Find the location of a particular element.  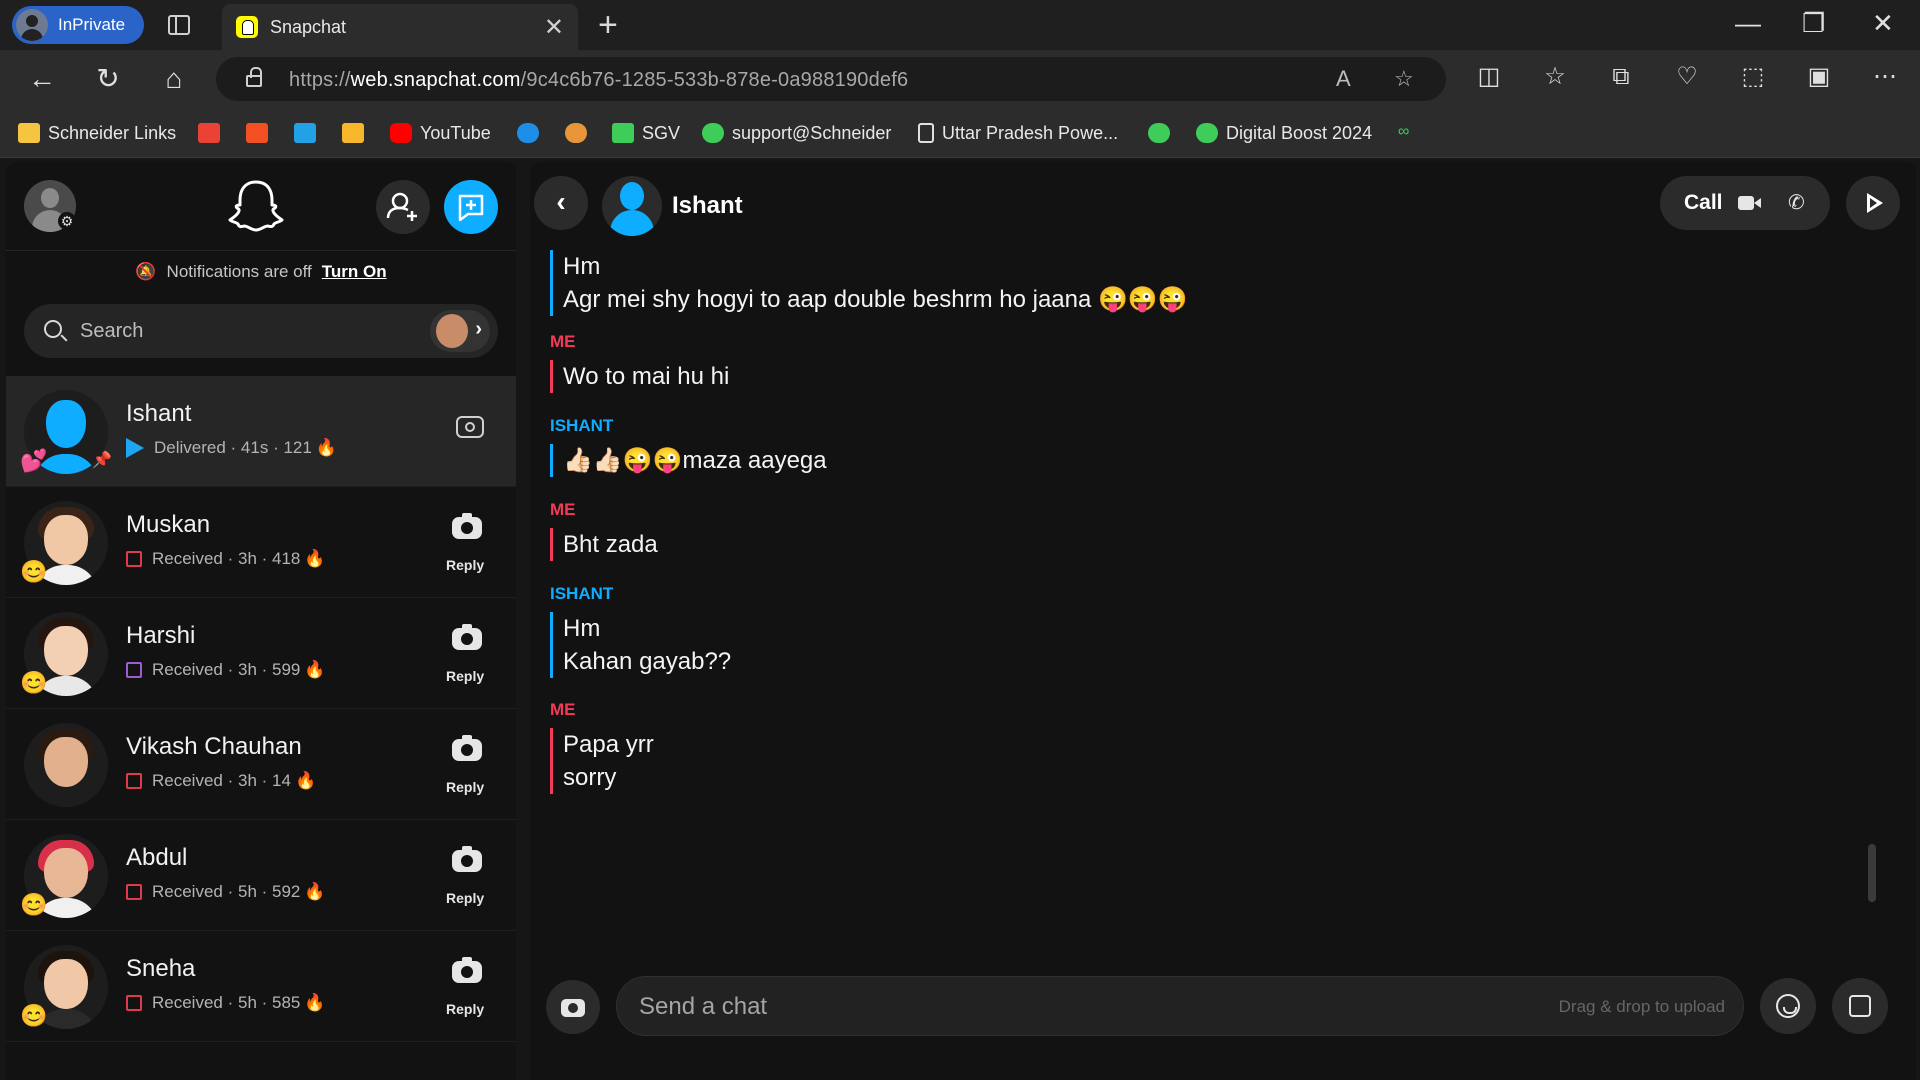

sender-label: ME is located at coordinates (563, 709).